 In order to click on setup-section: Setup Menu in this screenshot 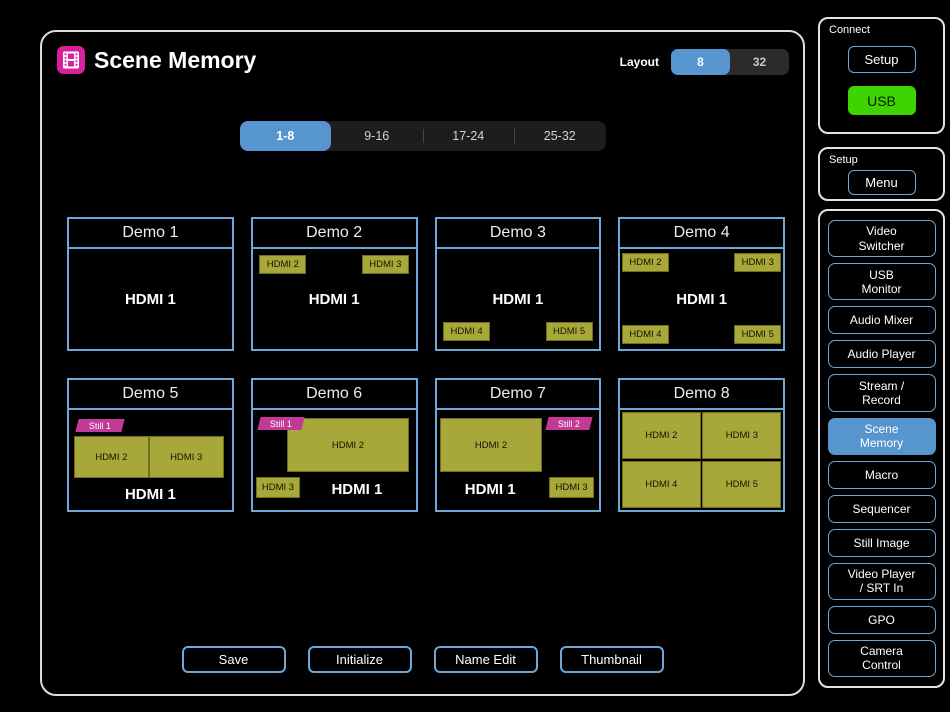, I will do `click(881, 174)`.